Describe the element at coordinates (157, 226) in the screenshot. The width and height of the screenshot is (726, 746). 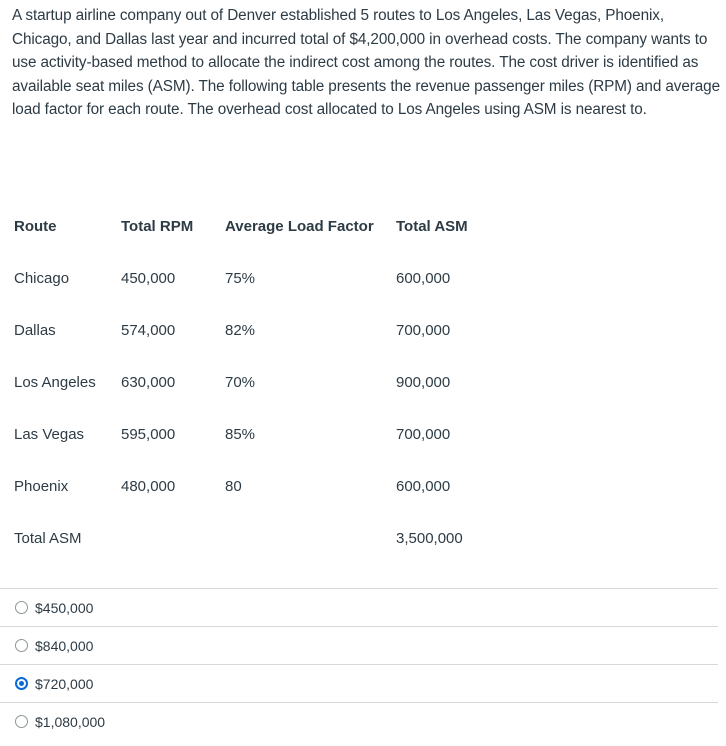
I see `header-total-rpm: Total RPM` at that location.